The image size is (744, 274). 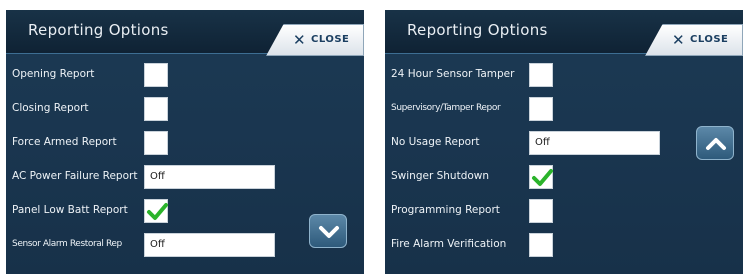 I want to click on no-usage-report-label: No Usage Report, so click(x=435, y=142).